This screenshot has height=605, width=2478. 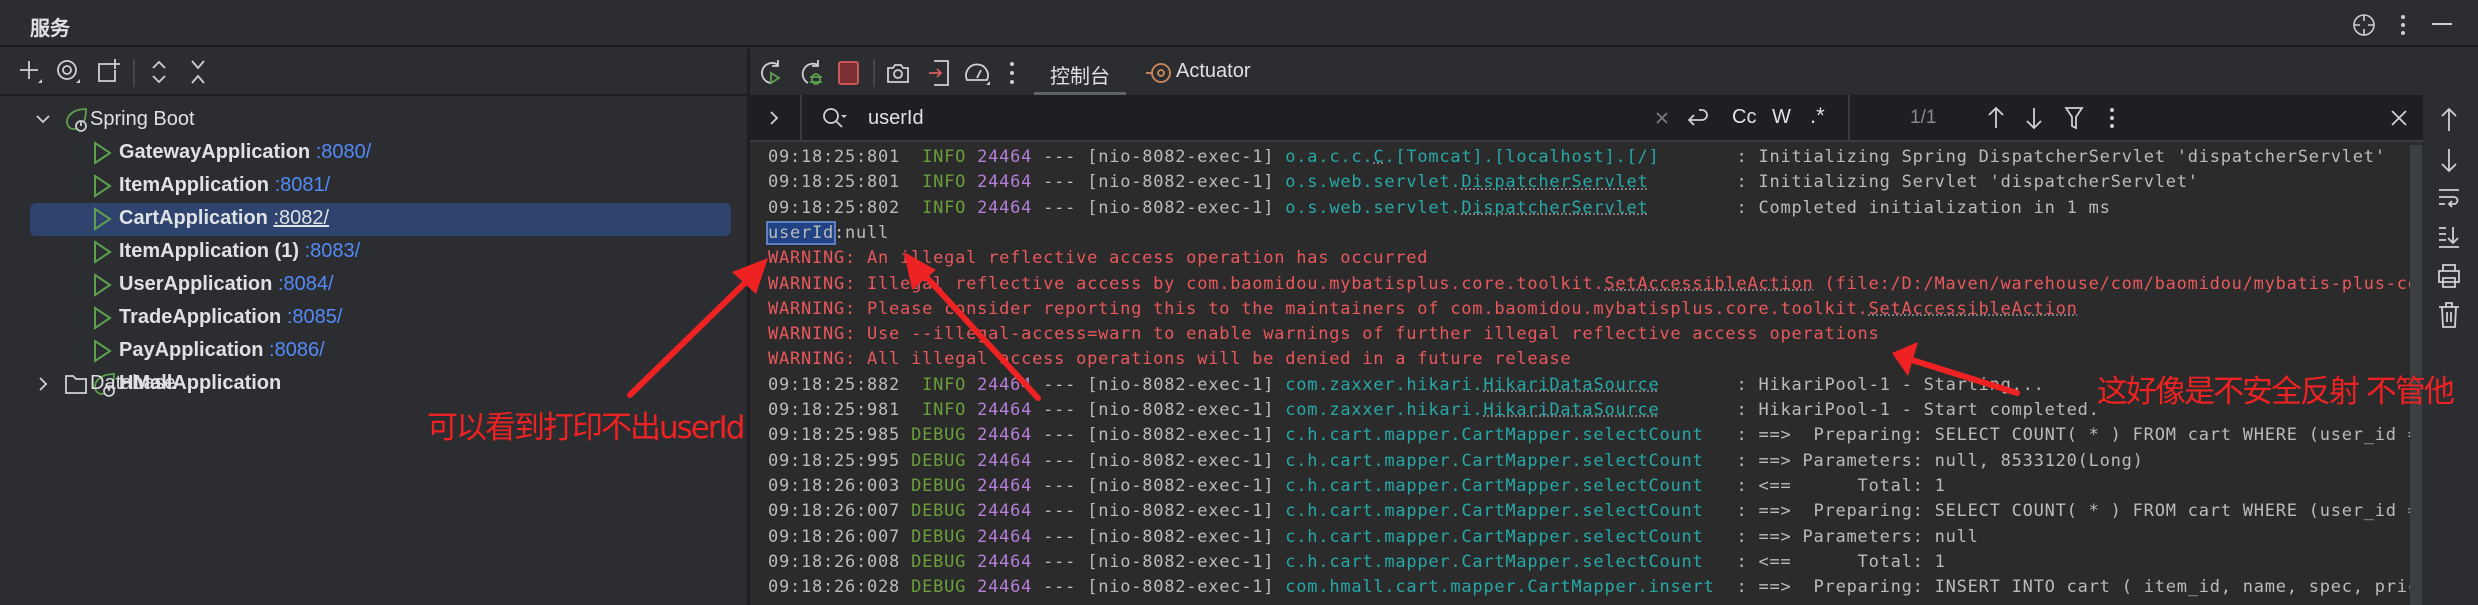 What do you see at coordinates (586, 428) in the screenshot?
I see `annotation-text: 可以看到打印不出userId` at bounding box center [586, 428].